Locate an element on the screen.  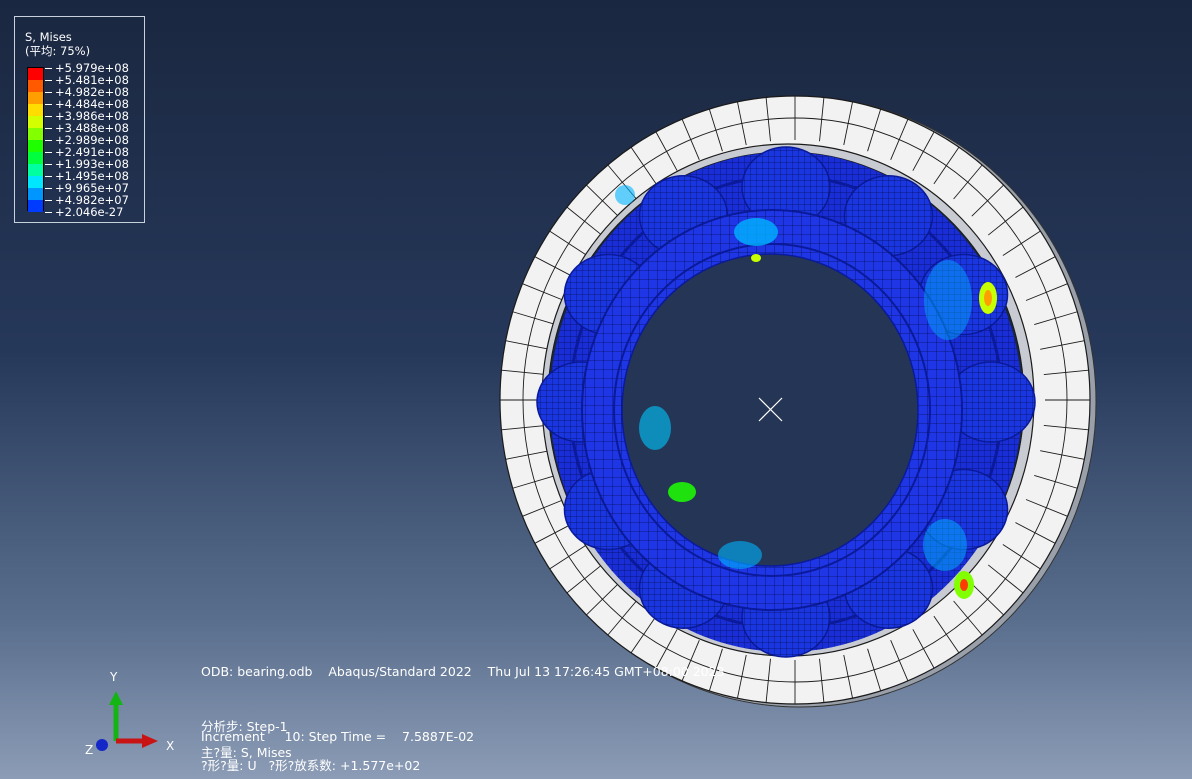
z-axis-label: Z is located at coordinates (89, 750).